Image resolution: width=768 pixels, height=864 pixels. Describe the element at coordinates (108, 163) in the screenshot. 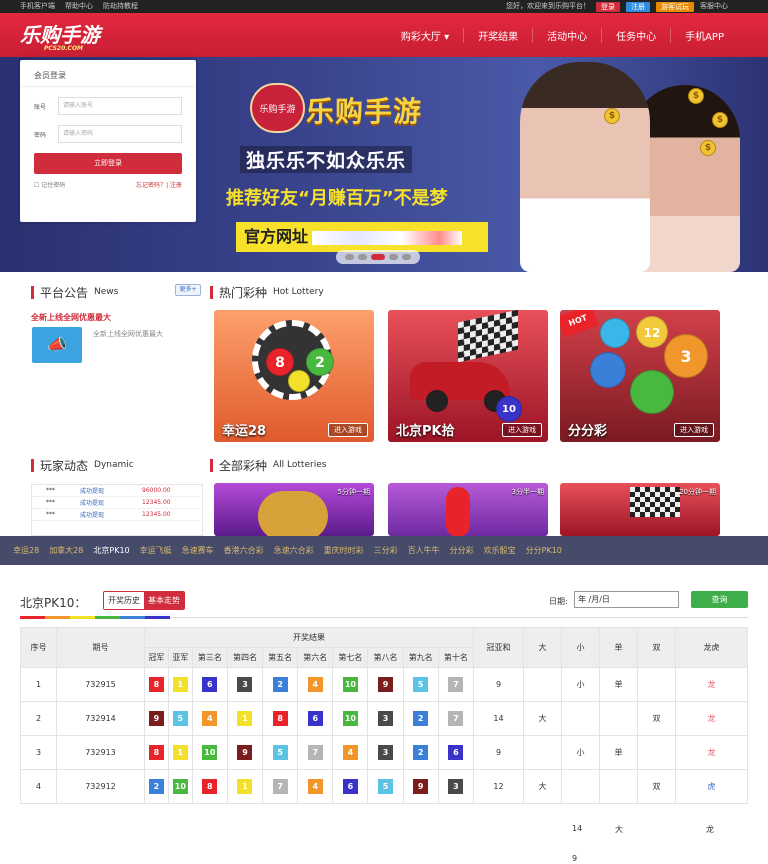

I see `login-submit-button: 立即登录` at that location.